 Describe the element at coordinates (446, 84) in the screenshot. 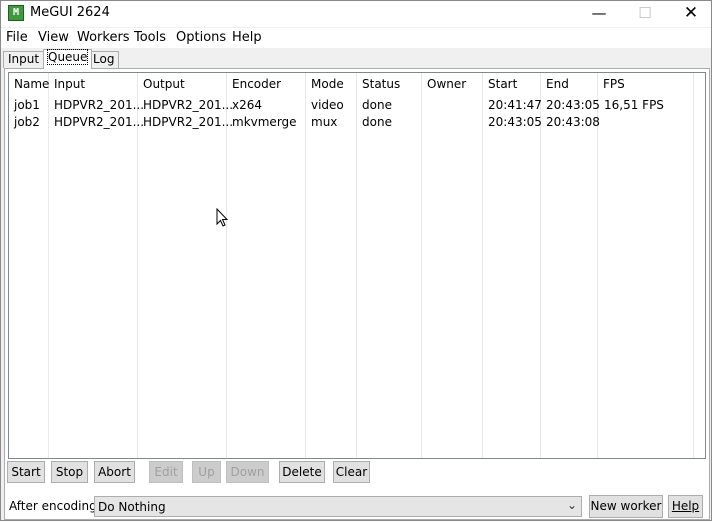

I see `column-header-owner: Owner` at that location.